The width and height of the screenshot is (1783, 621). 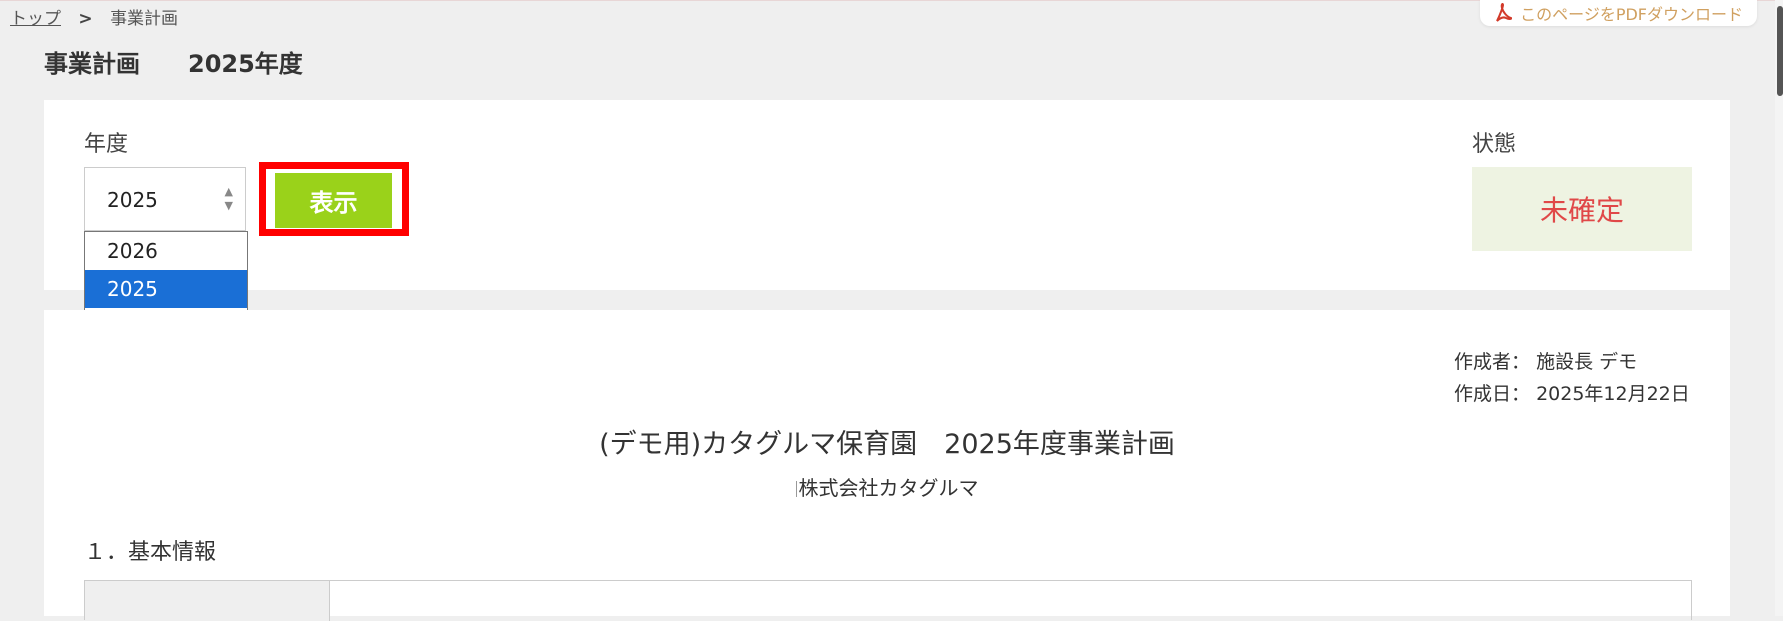 I want to click on year-select: 2025 ▲ ▼, so click(x=165, y=199).